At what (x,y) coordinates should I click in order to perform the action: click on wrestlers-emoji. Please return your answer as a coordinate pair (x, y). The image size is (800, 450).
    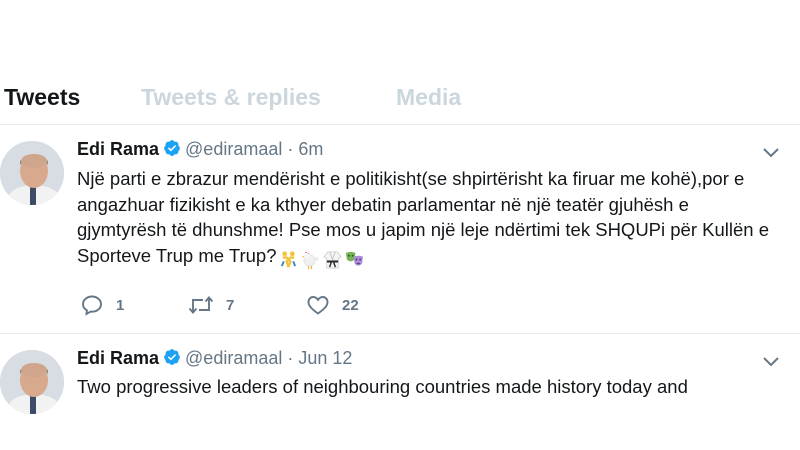
    Looking at the image, I should click on (288, 259).